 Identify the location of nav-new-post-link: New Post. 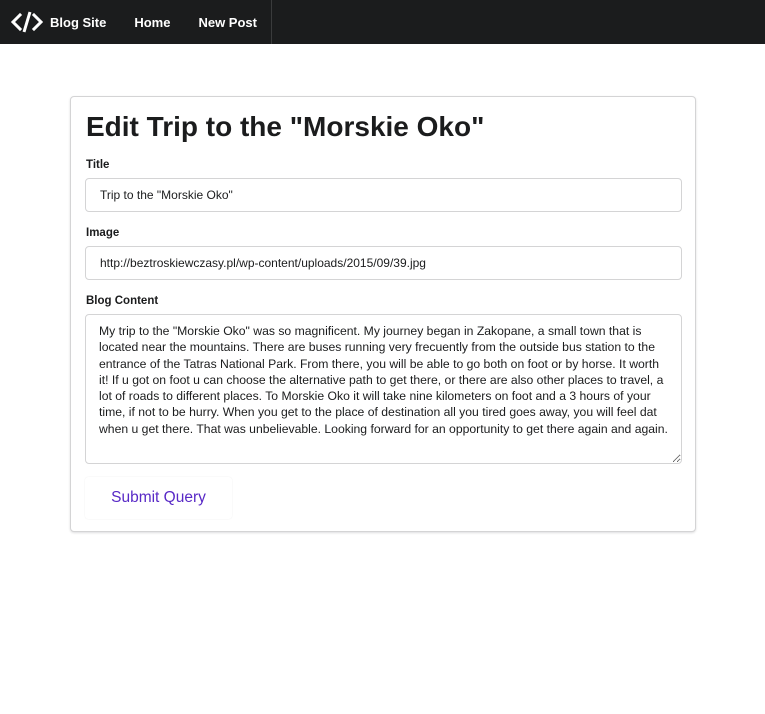
(227, 22).